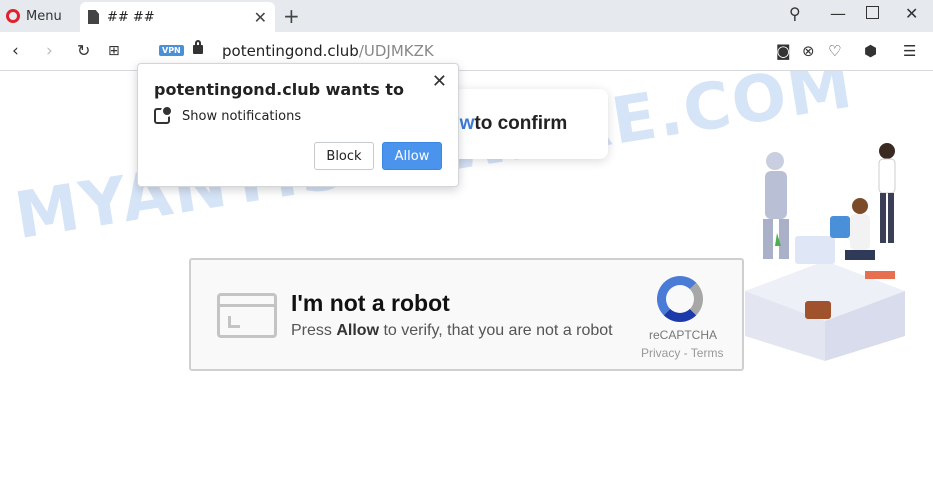 The width and height of the screenshot is (933, 487). What do you see at coordinates (93, 17) in the screenshot?
I see `document-icon` at bounding box center [93, 17].